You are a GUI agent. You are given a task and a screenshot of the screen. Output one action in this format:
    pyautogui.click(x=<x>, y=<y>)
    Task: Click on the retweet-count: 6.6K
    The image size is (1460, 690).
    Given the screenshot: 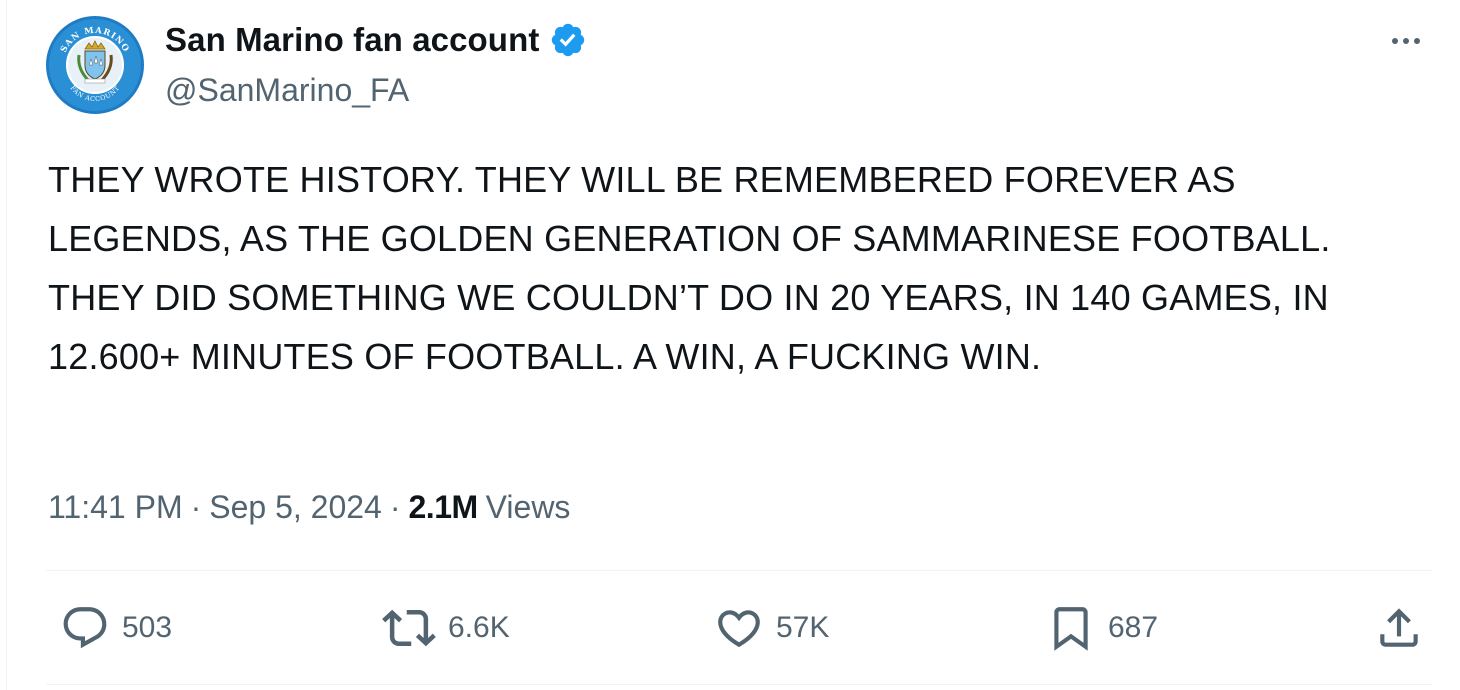 What is the action you would take?
    pyautogui.click(x=479, y=627)
    